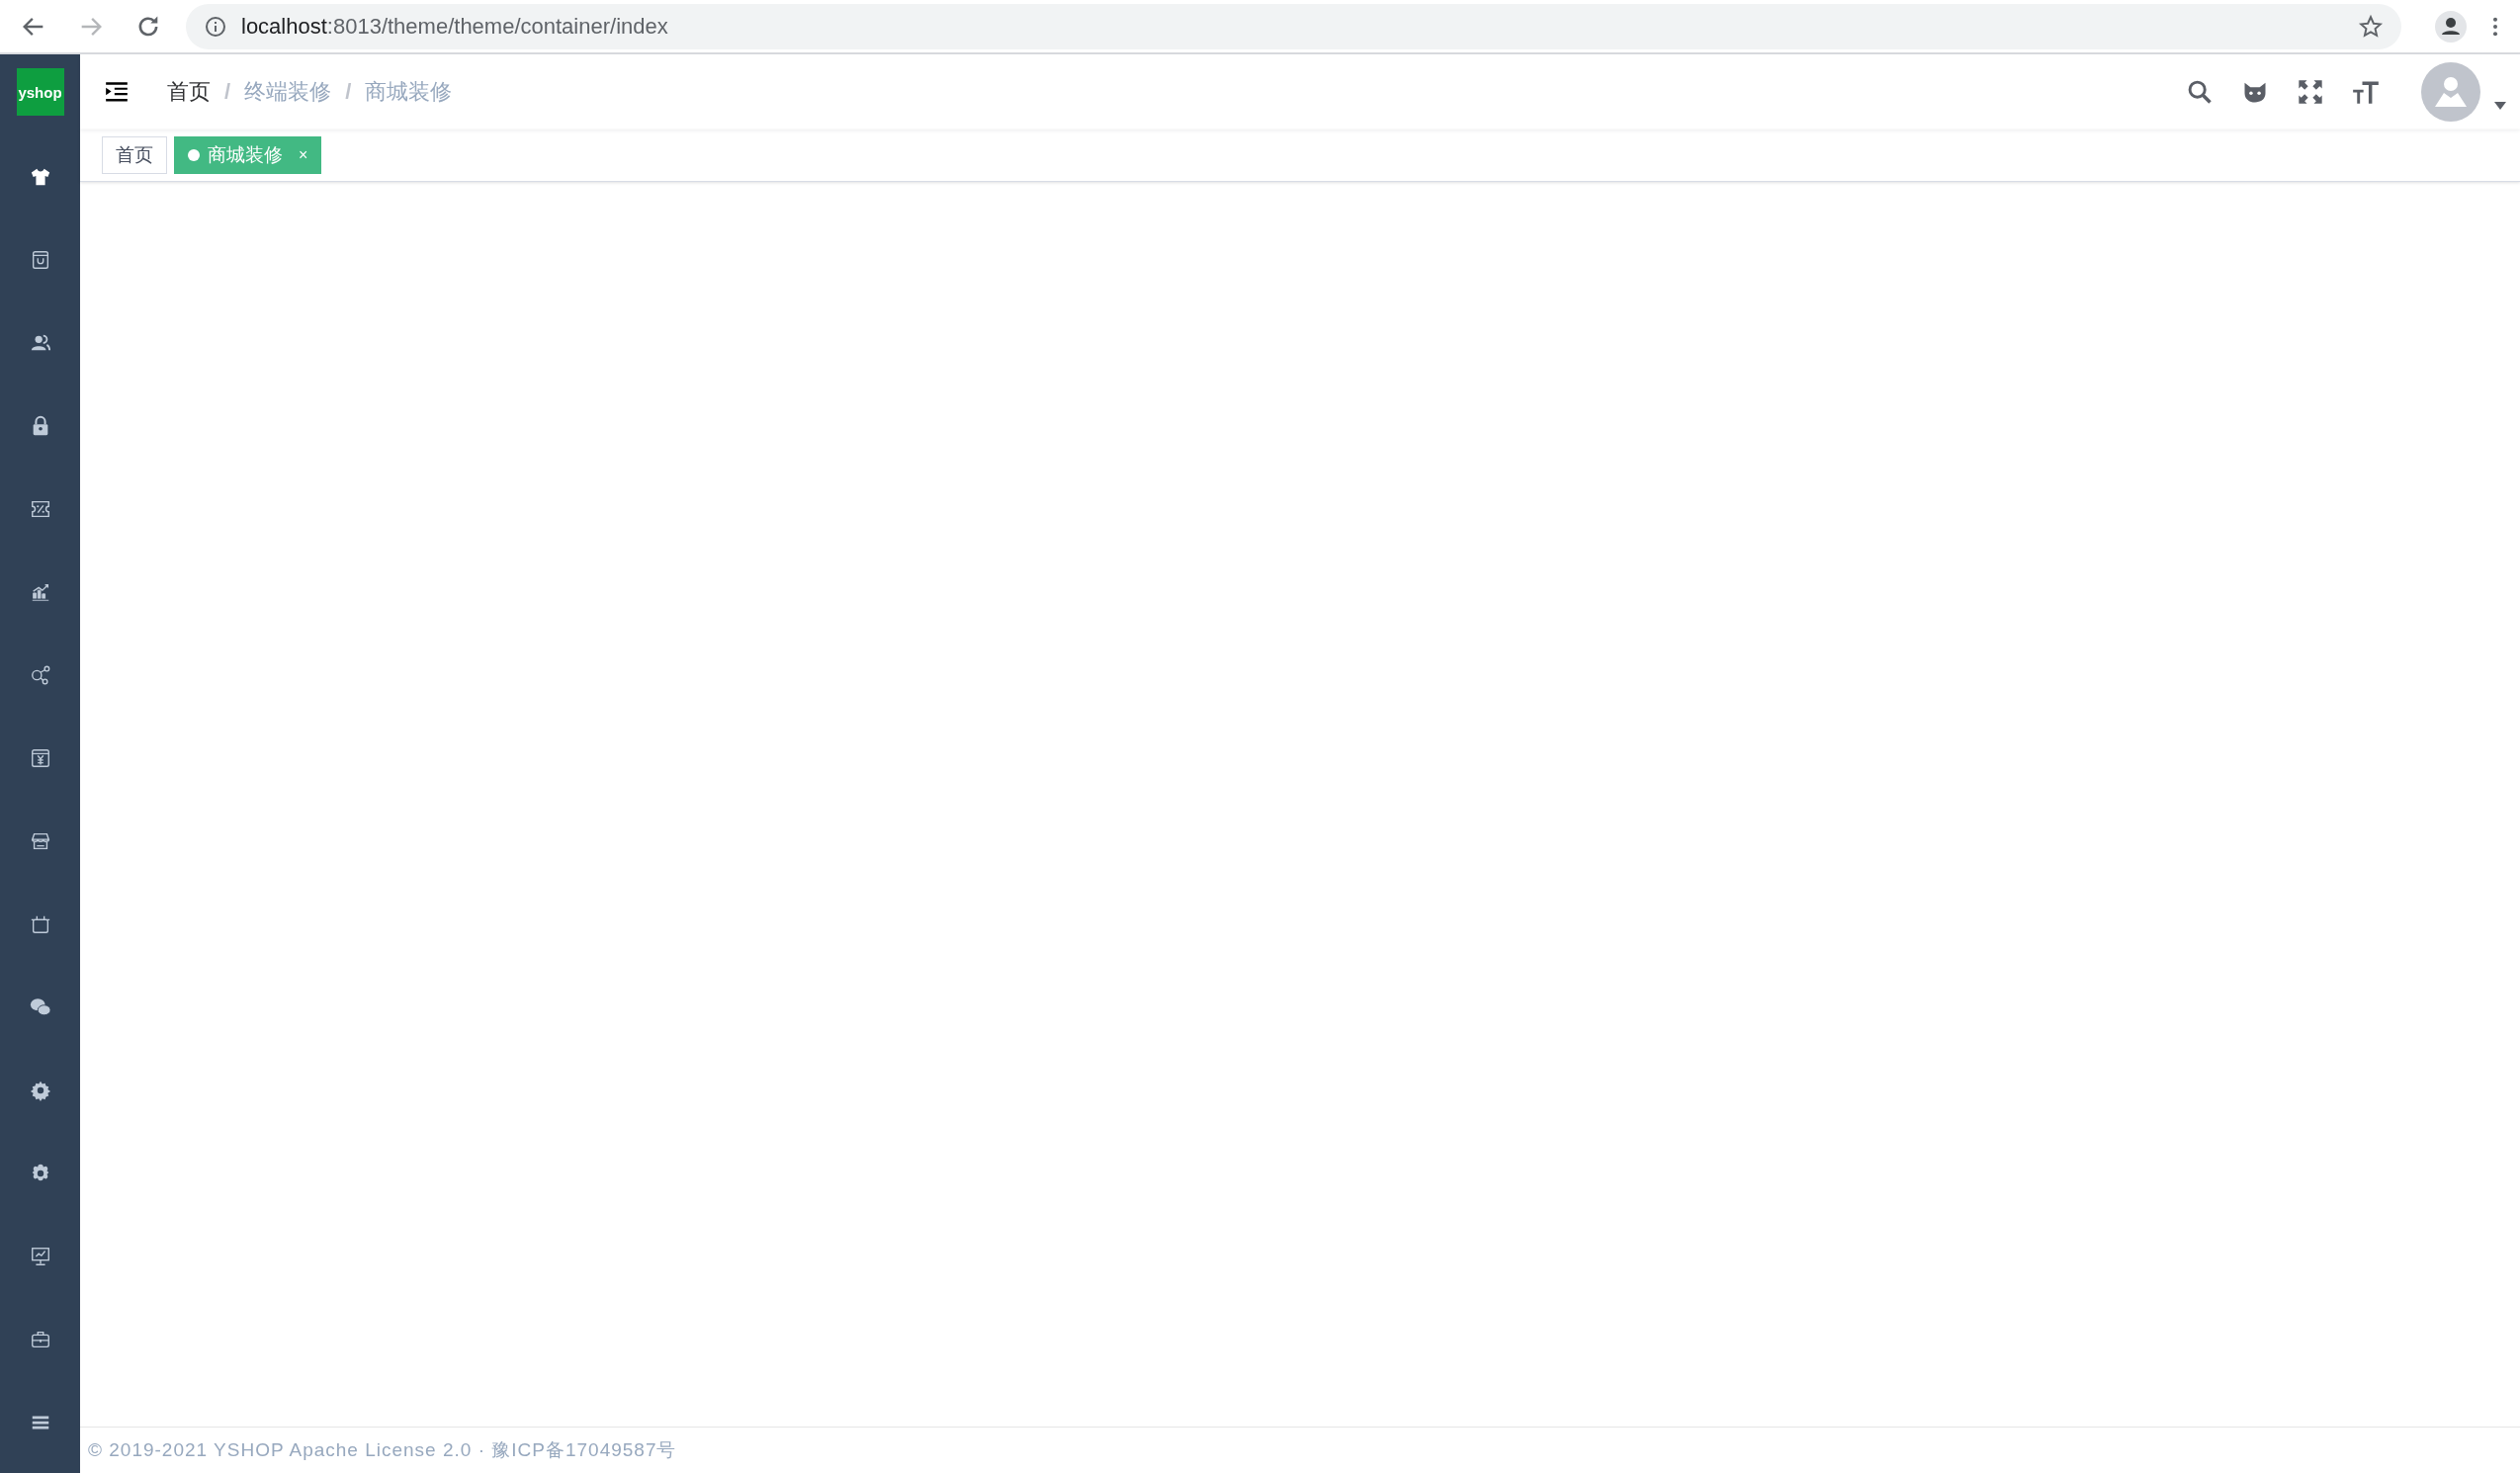 Image resolution: width=2520 pixels, height=1473 pixels. Describe the element at coordinates (40, 924) in the screenshot. I see `calendar-icon` at that location.